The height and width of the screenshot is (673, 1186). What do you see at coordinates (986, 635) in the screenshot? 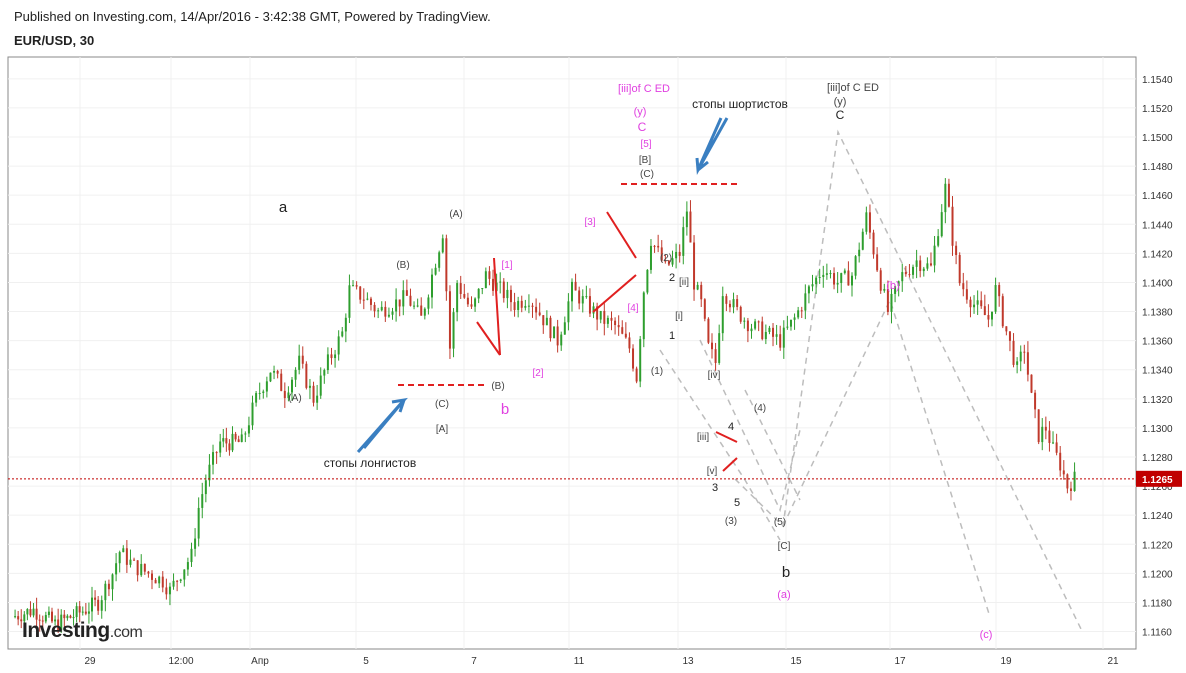
I see `wave-label: (c)` at bounding box center [986, 635].